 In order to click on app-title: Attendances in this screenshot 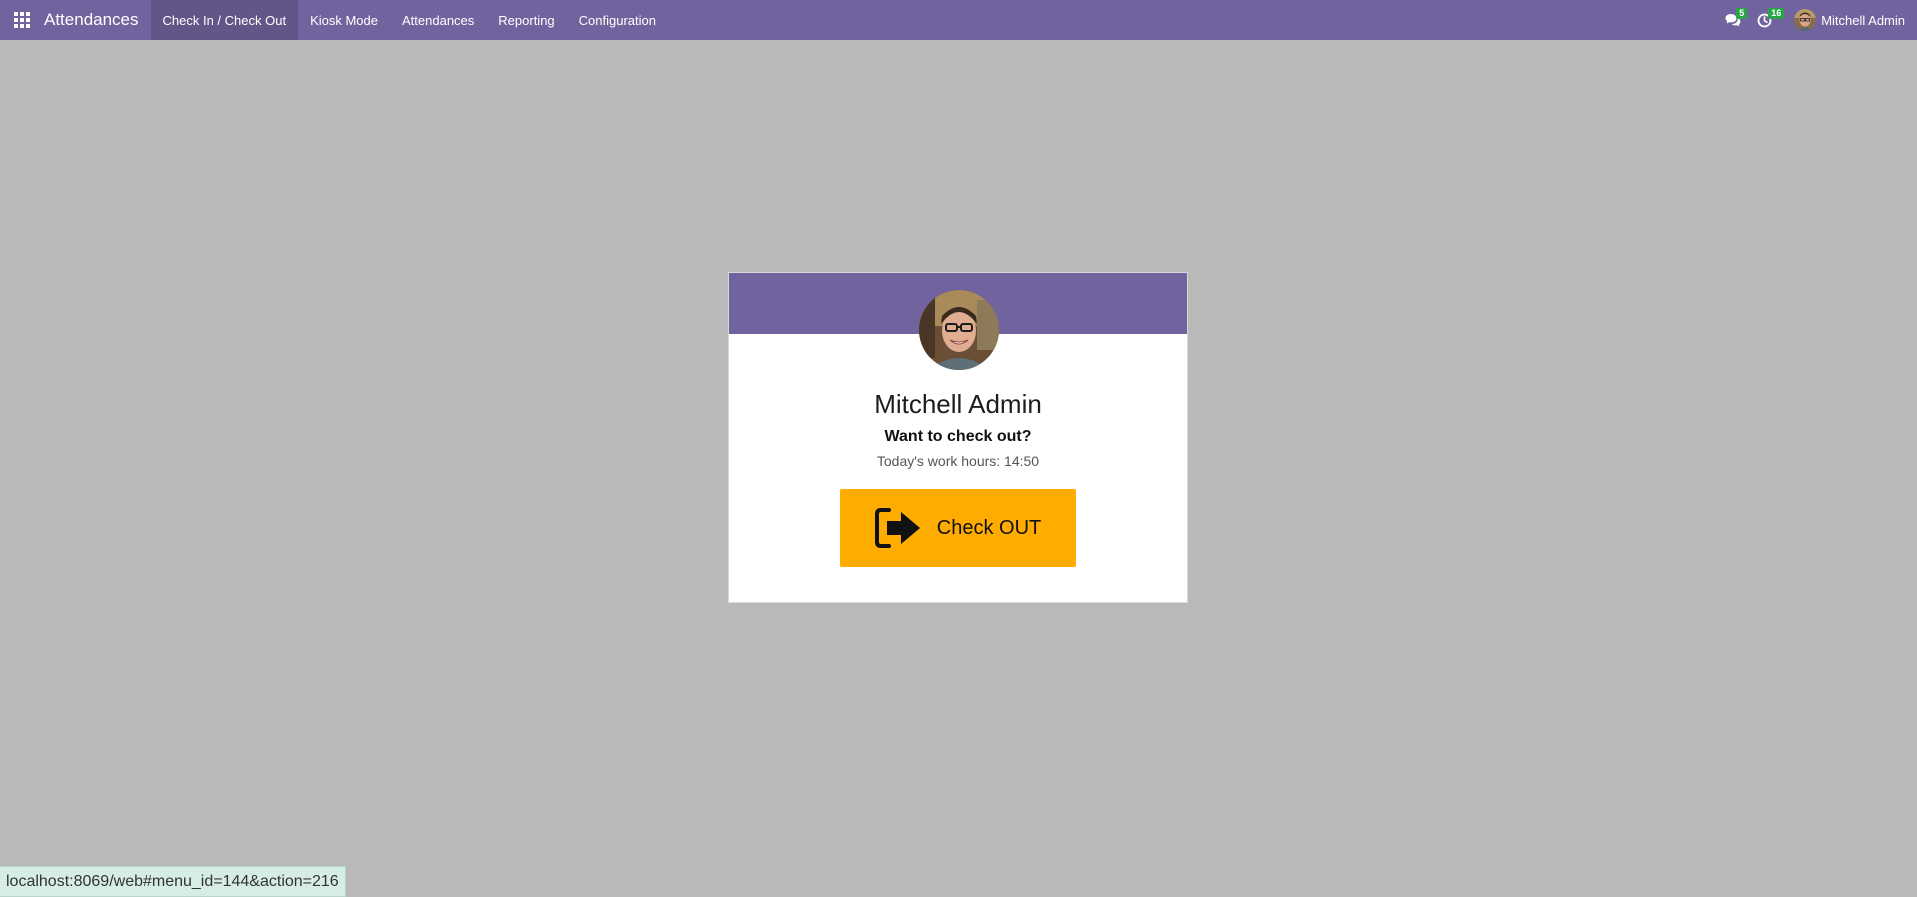, I will do `click(97, 20)`.